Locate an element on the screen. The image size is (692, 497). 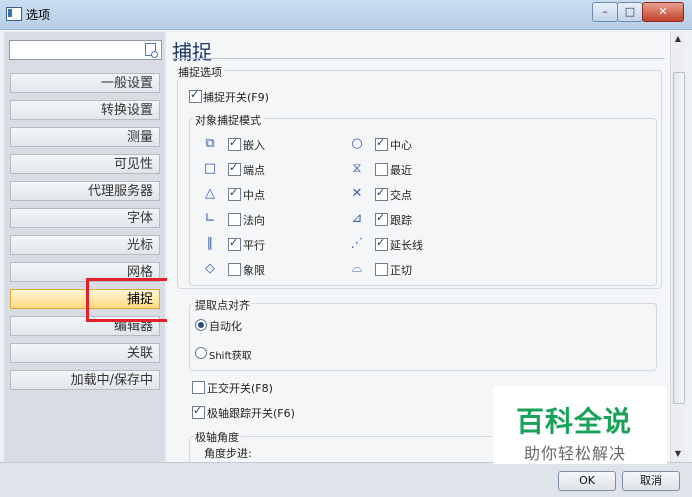
midpoint-checkbox is located at coordinates (234, 193).